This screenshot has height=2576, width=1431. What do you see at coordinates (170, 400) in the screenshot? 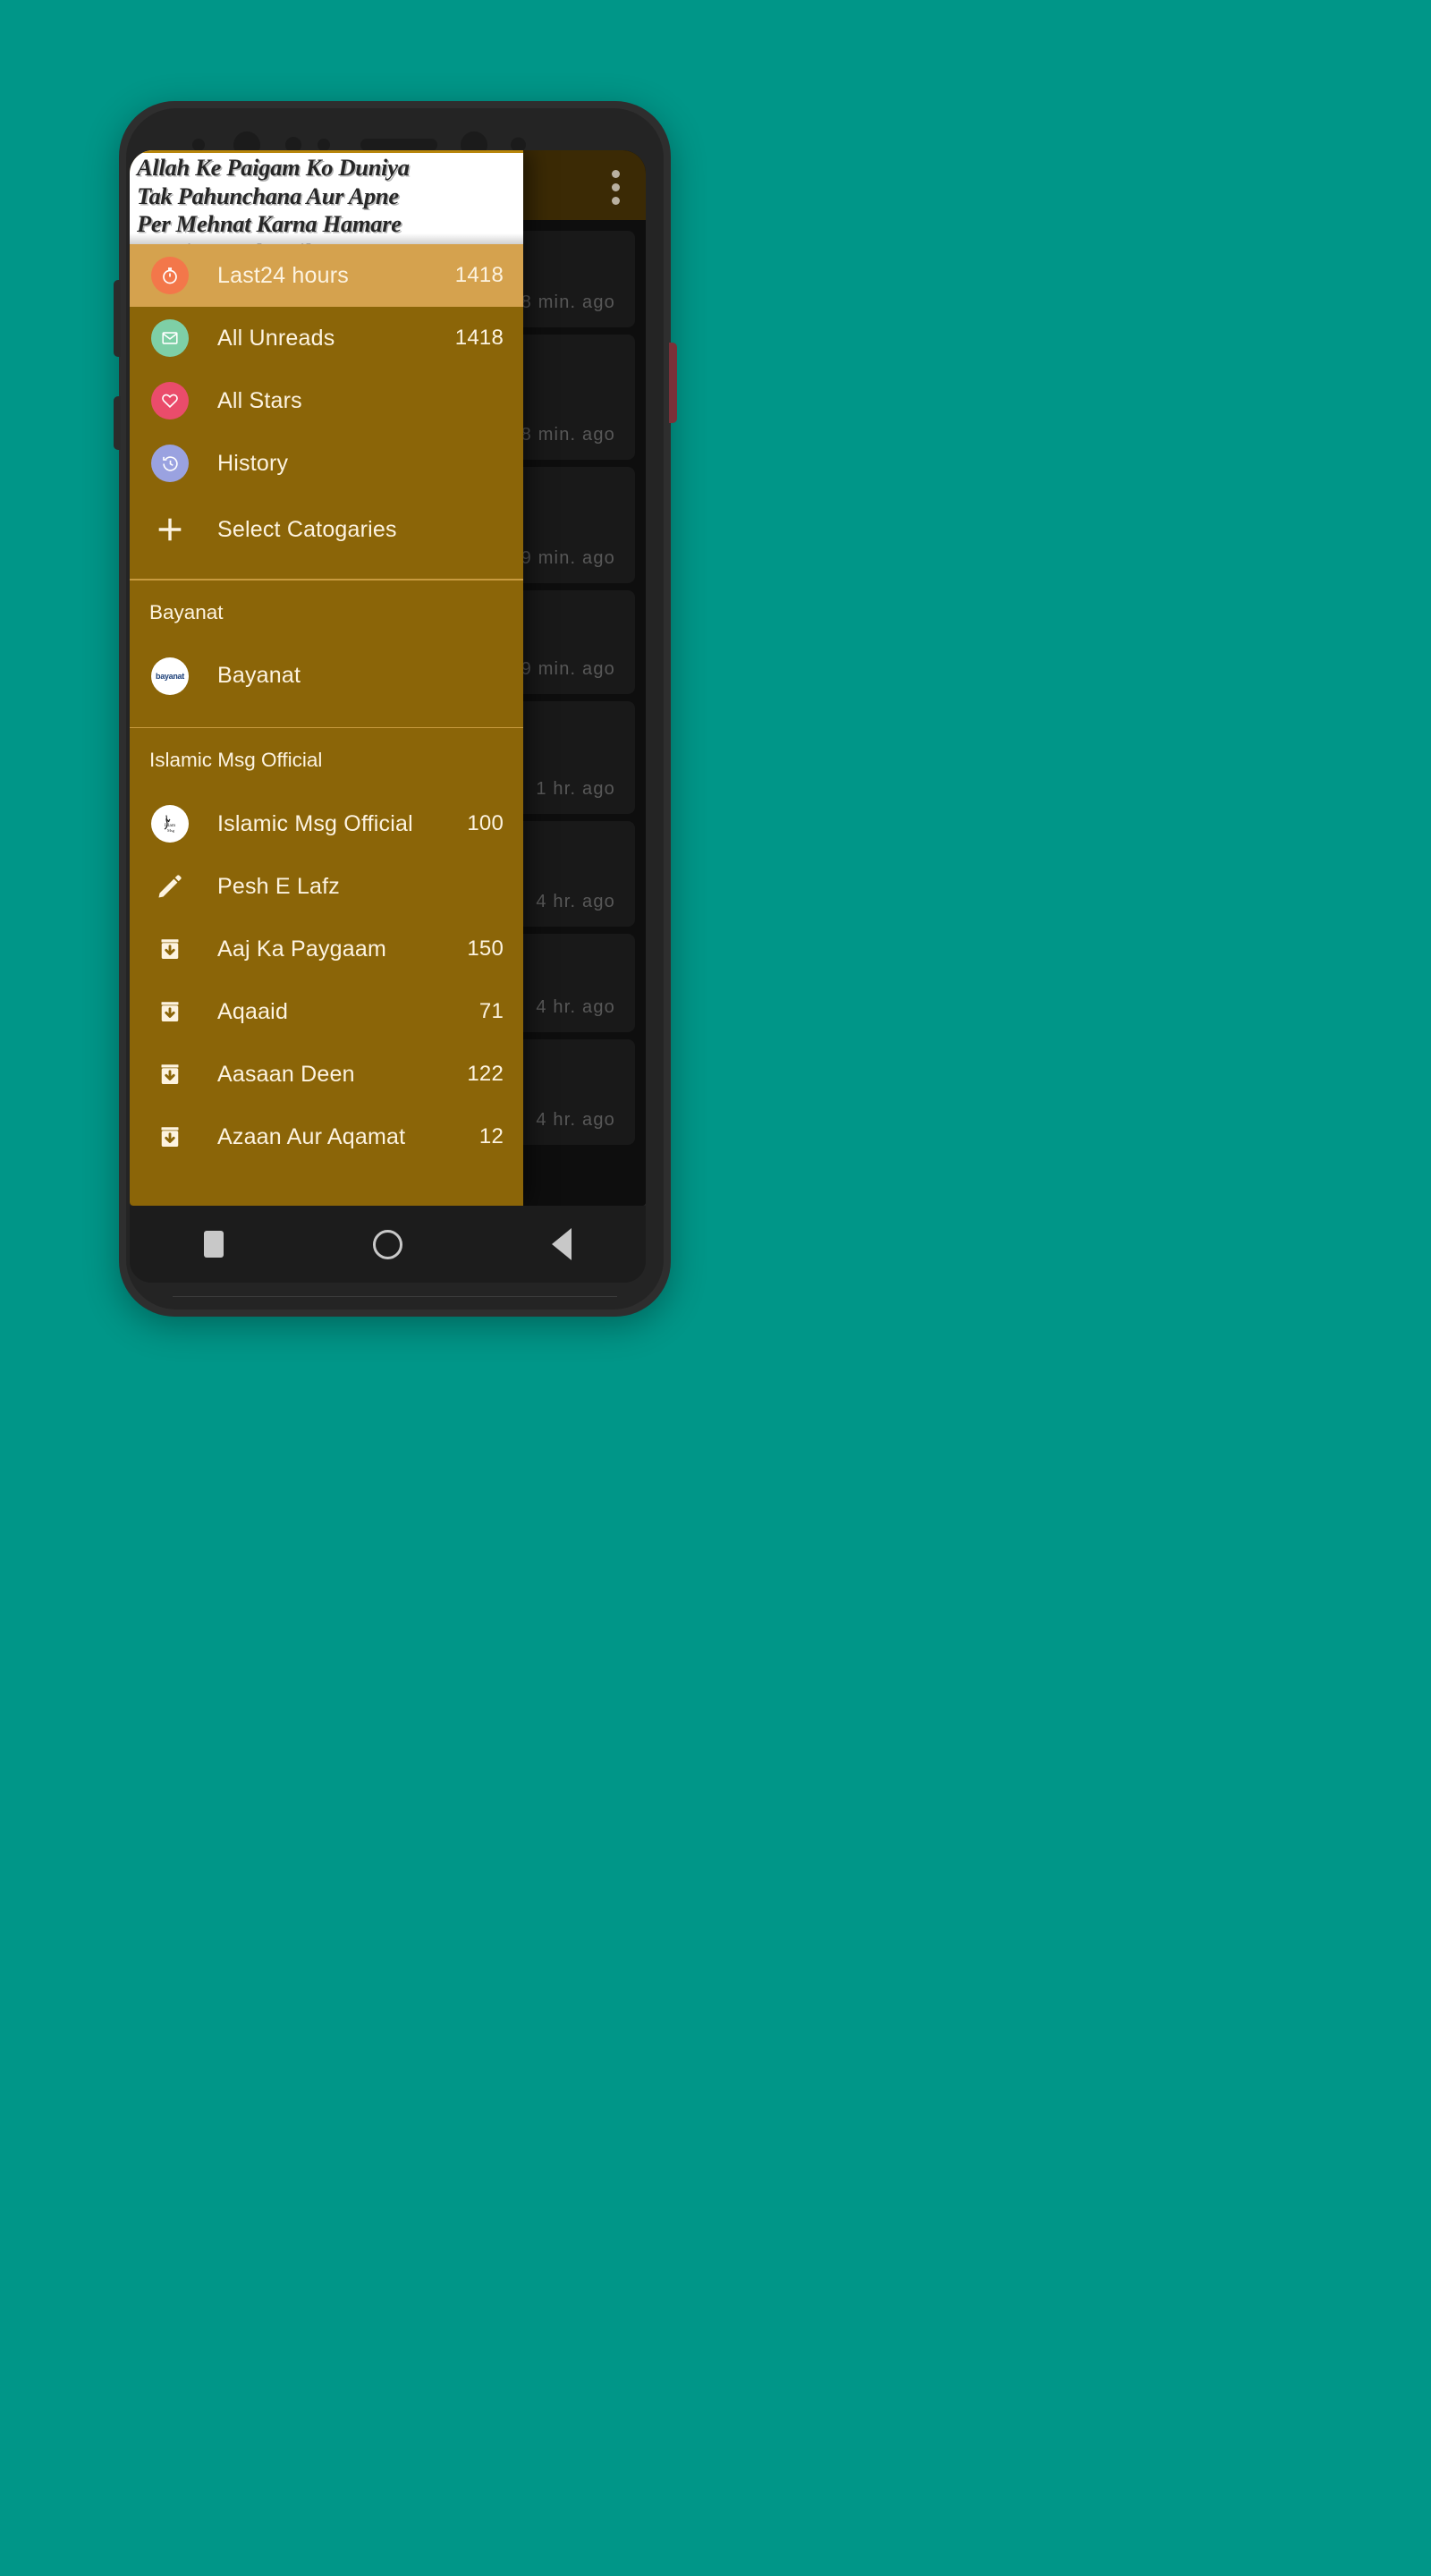
I see `heart-icon` at bounding box center [170, 400].